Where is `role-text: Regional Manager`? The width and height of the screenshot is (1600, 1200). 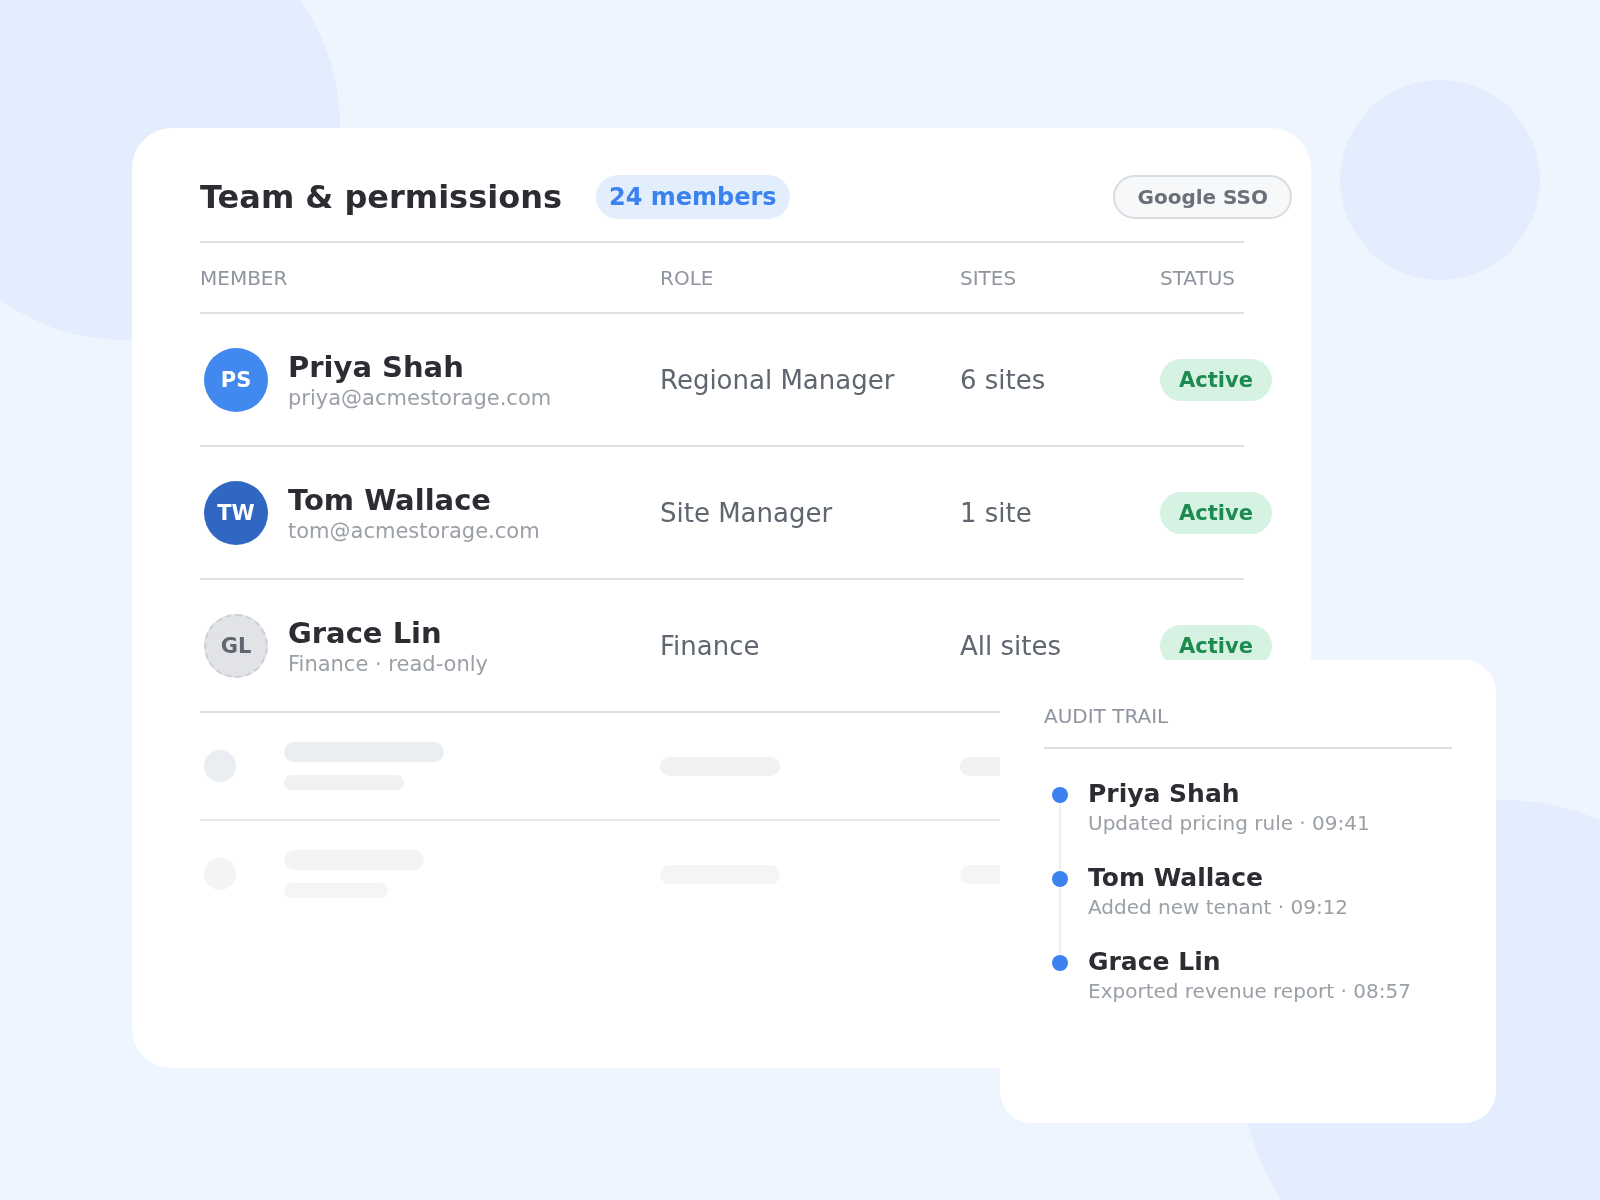 role-text: Regional Manager is located at coordinates (778, 379).